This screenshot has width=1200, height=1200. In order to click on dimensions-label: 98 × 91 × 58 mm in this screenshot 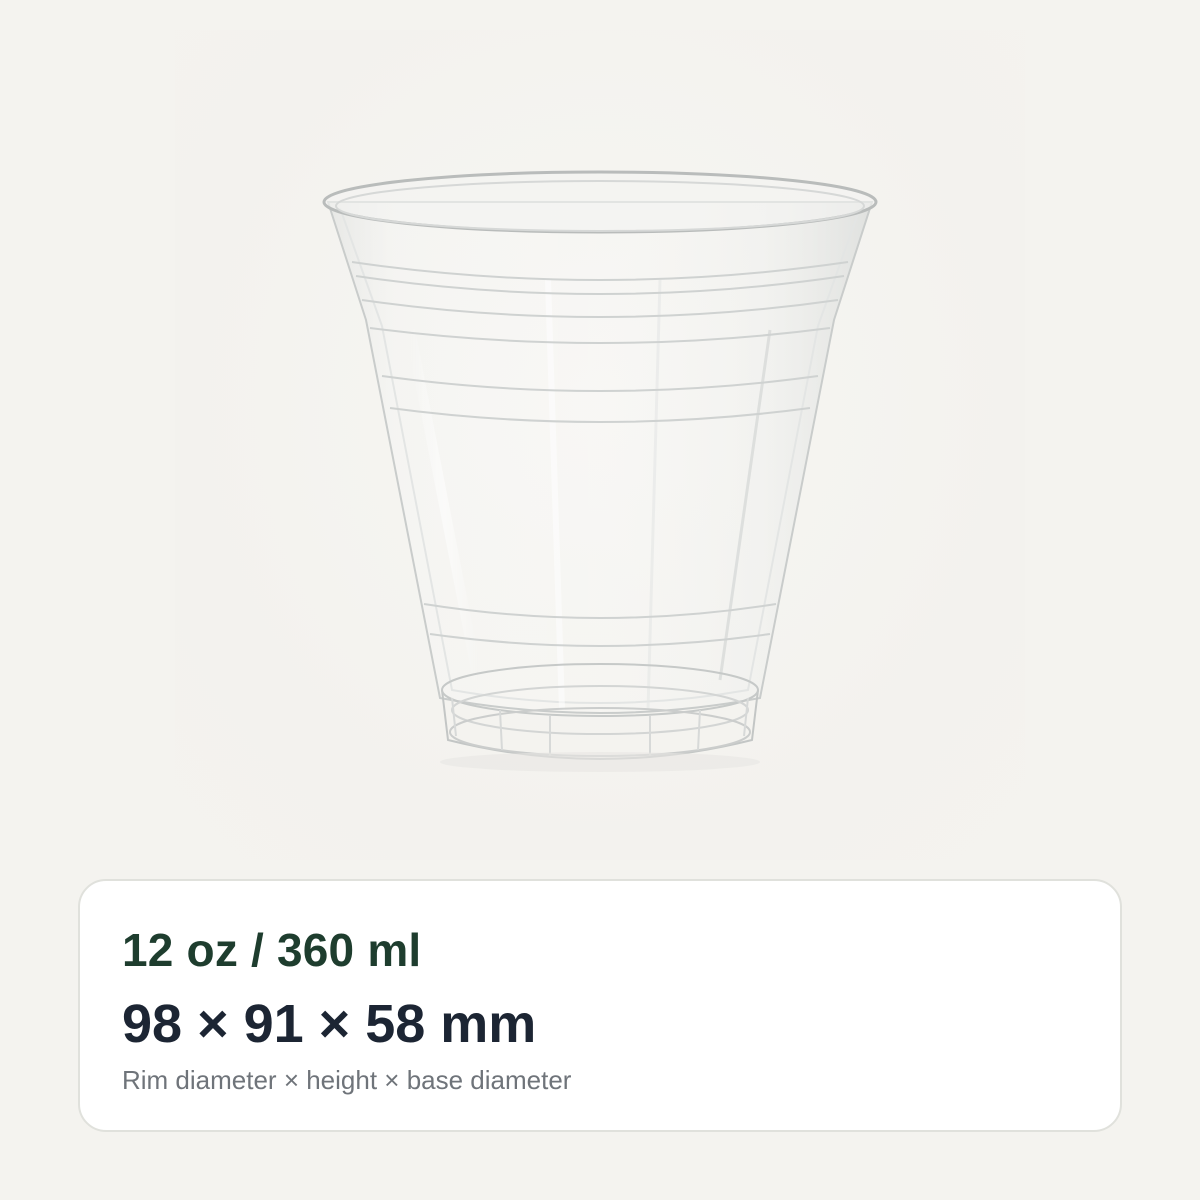, I will do `click(329, 1024)`.